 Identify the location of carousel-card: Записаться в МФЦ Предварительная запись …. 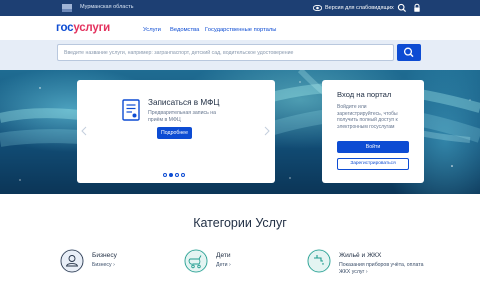
(176, 131).